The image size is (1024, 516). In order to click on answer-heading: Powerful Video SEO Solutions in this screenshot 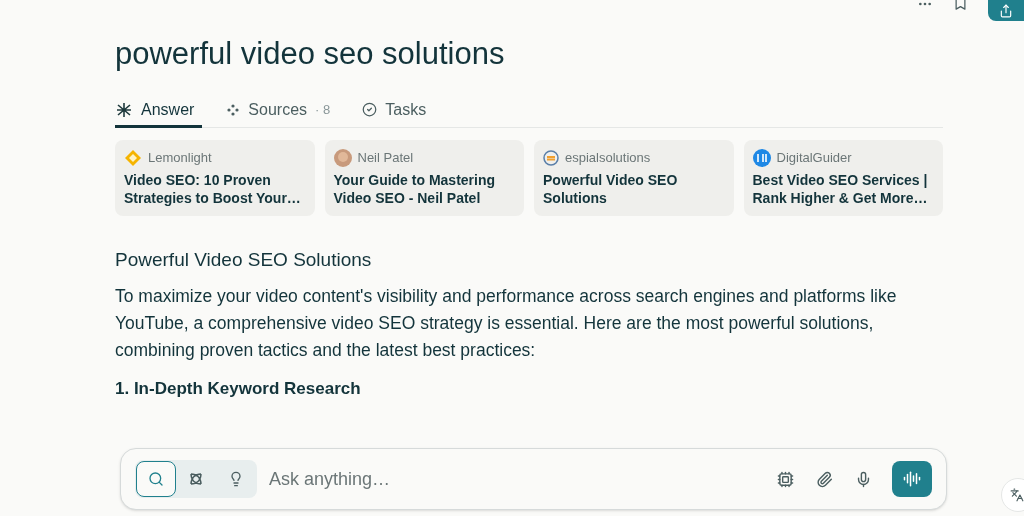, I will do `click(244, 260)`.